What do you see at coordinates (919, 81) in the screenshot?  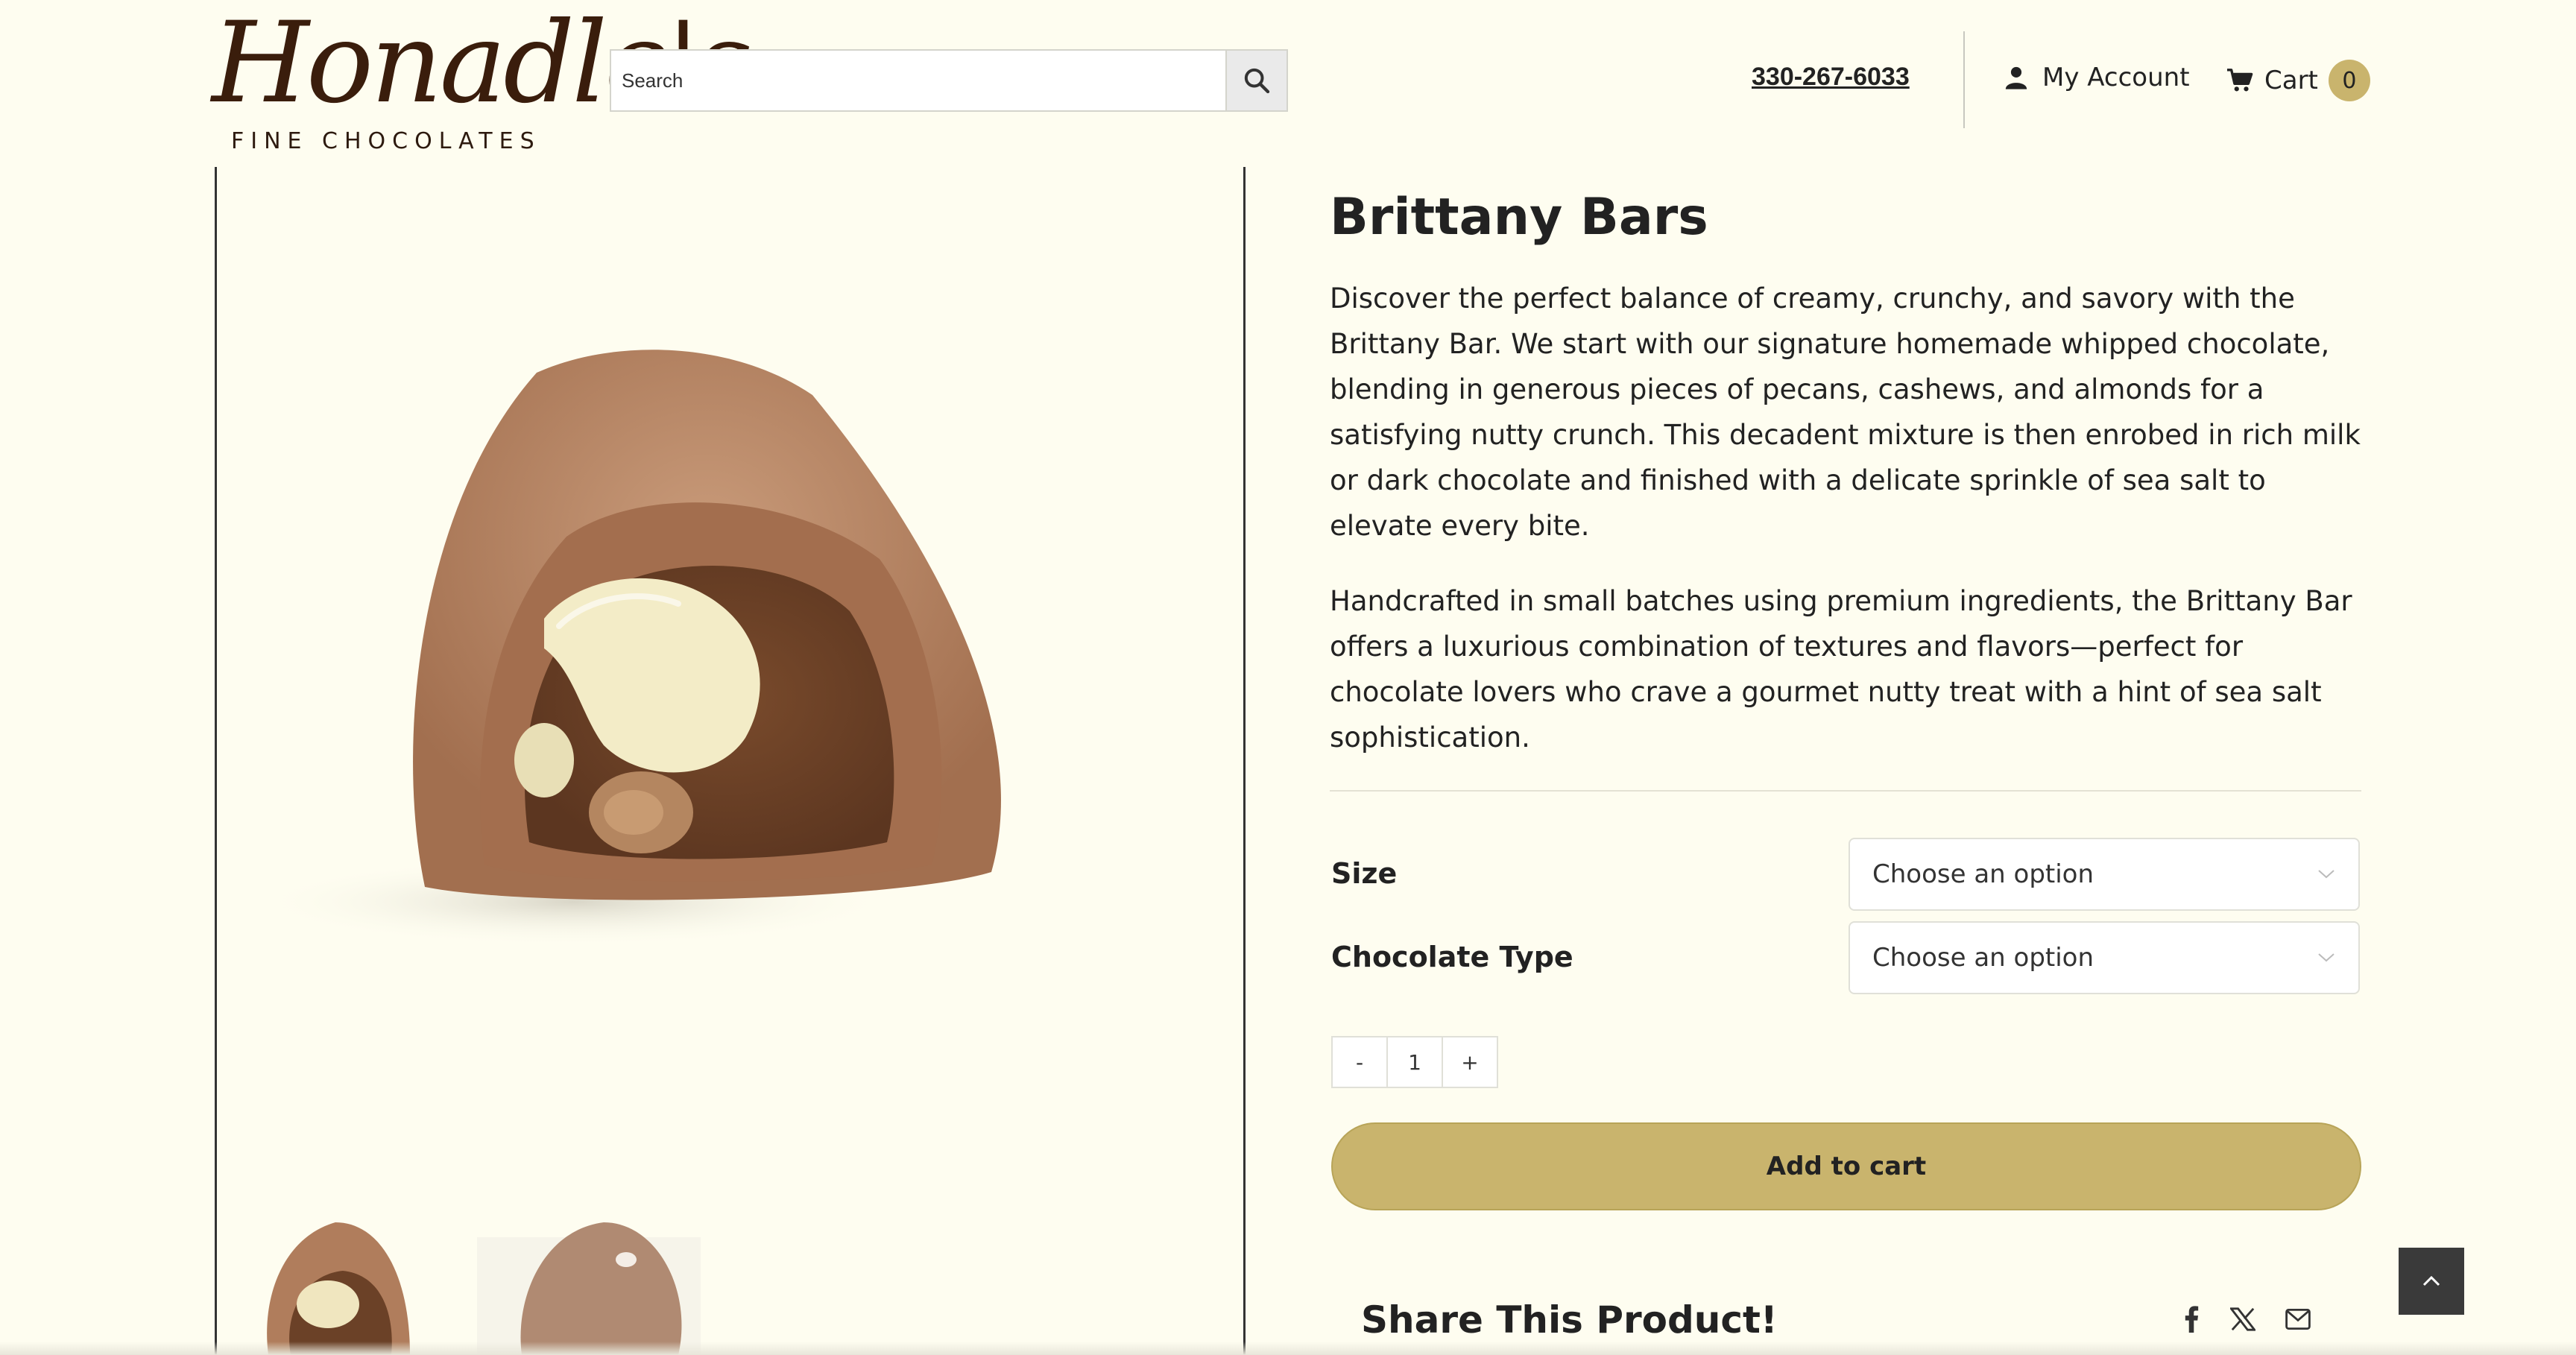 I see `search-input` at bounding box center [919, 81].